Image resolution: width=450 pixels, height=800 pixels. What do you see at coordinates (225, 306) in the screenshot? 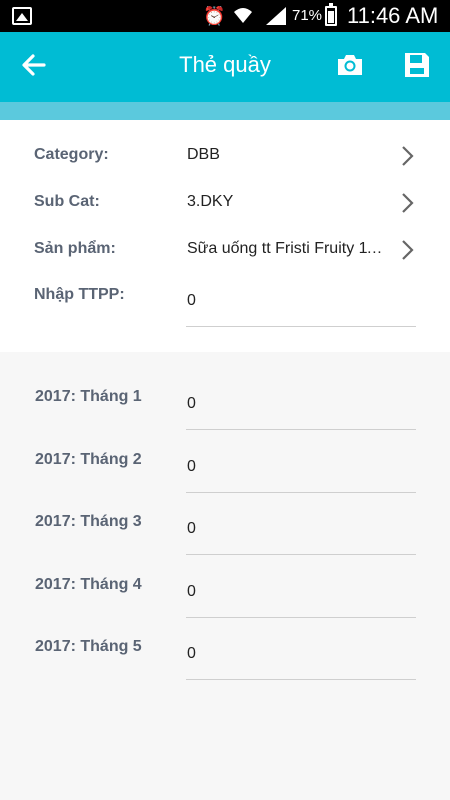
I see `nhap-ttpp-row: Nhập TTPP: 0` at bounding box center [225, 306].